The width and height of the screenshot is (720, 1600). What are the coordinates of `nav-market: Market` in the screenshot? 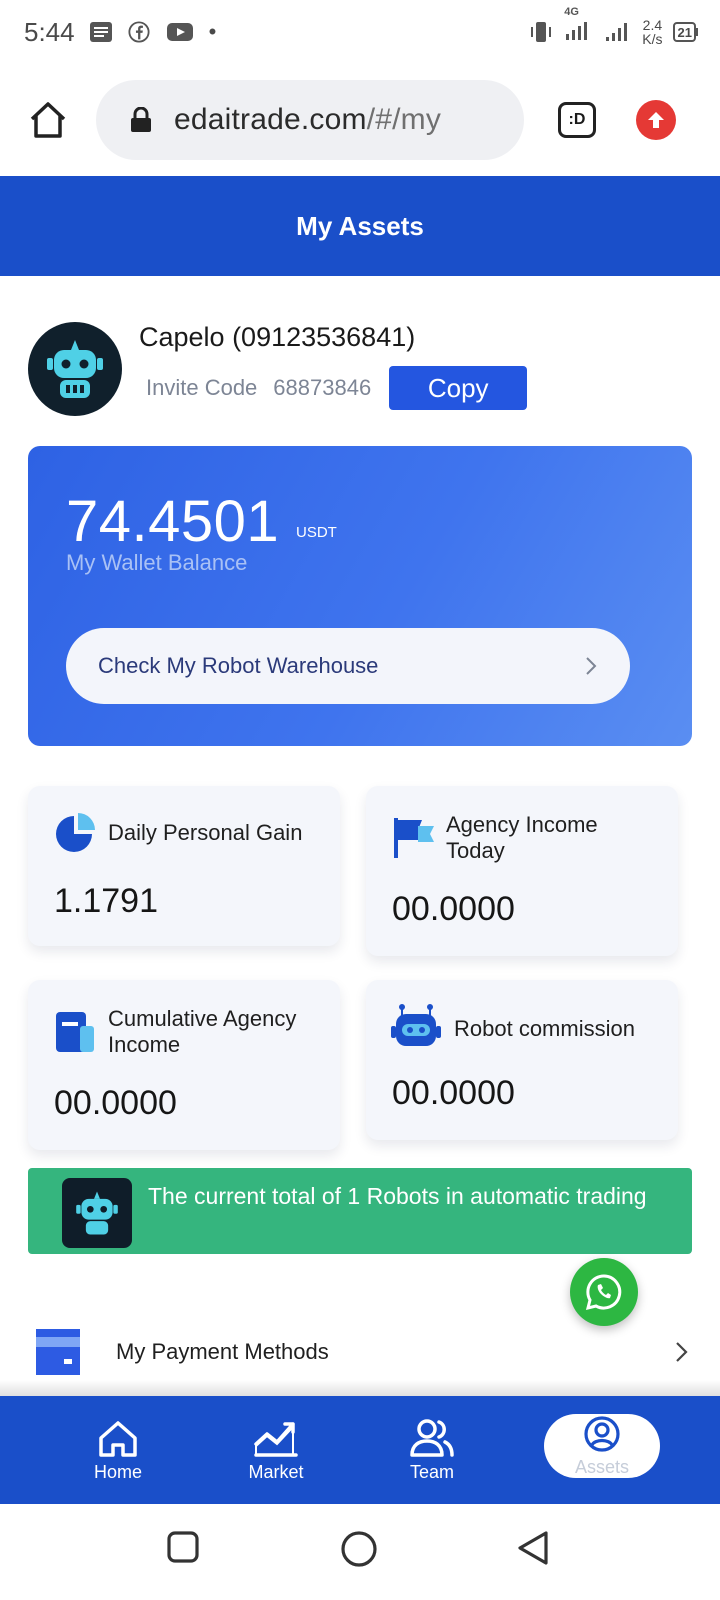 It's located at (276, 1450).